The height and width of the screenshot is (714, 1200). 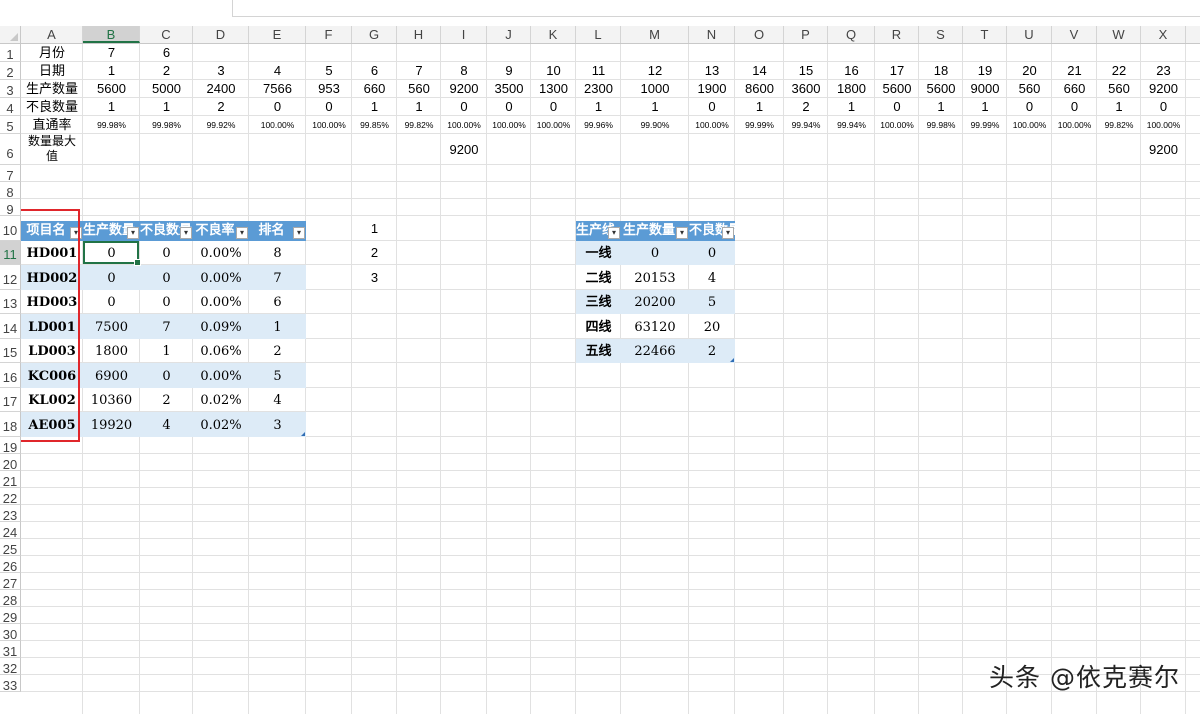 I want to click on data-cell: 100, so click(x=1193, y=125).